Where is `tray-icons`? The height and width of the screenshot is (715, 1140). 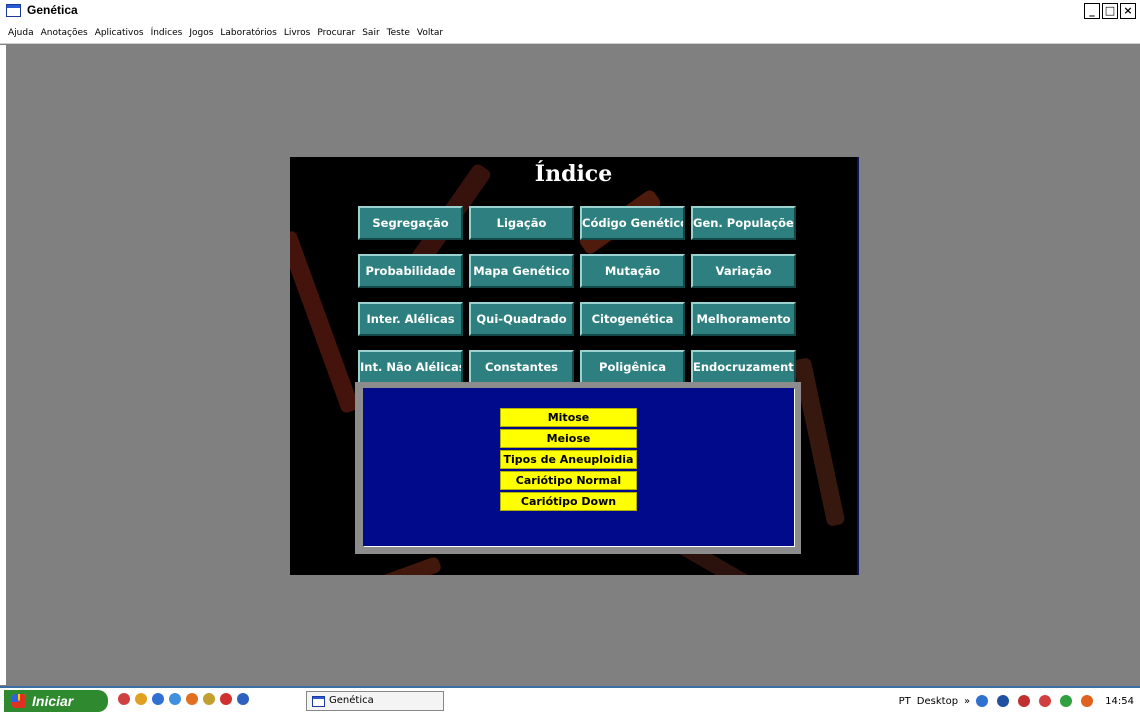
tray-icons is located at coordinates (1037, 701).